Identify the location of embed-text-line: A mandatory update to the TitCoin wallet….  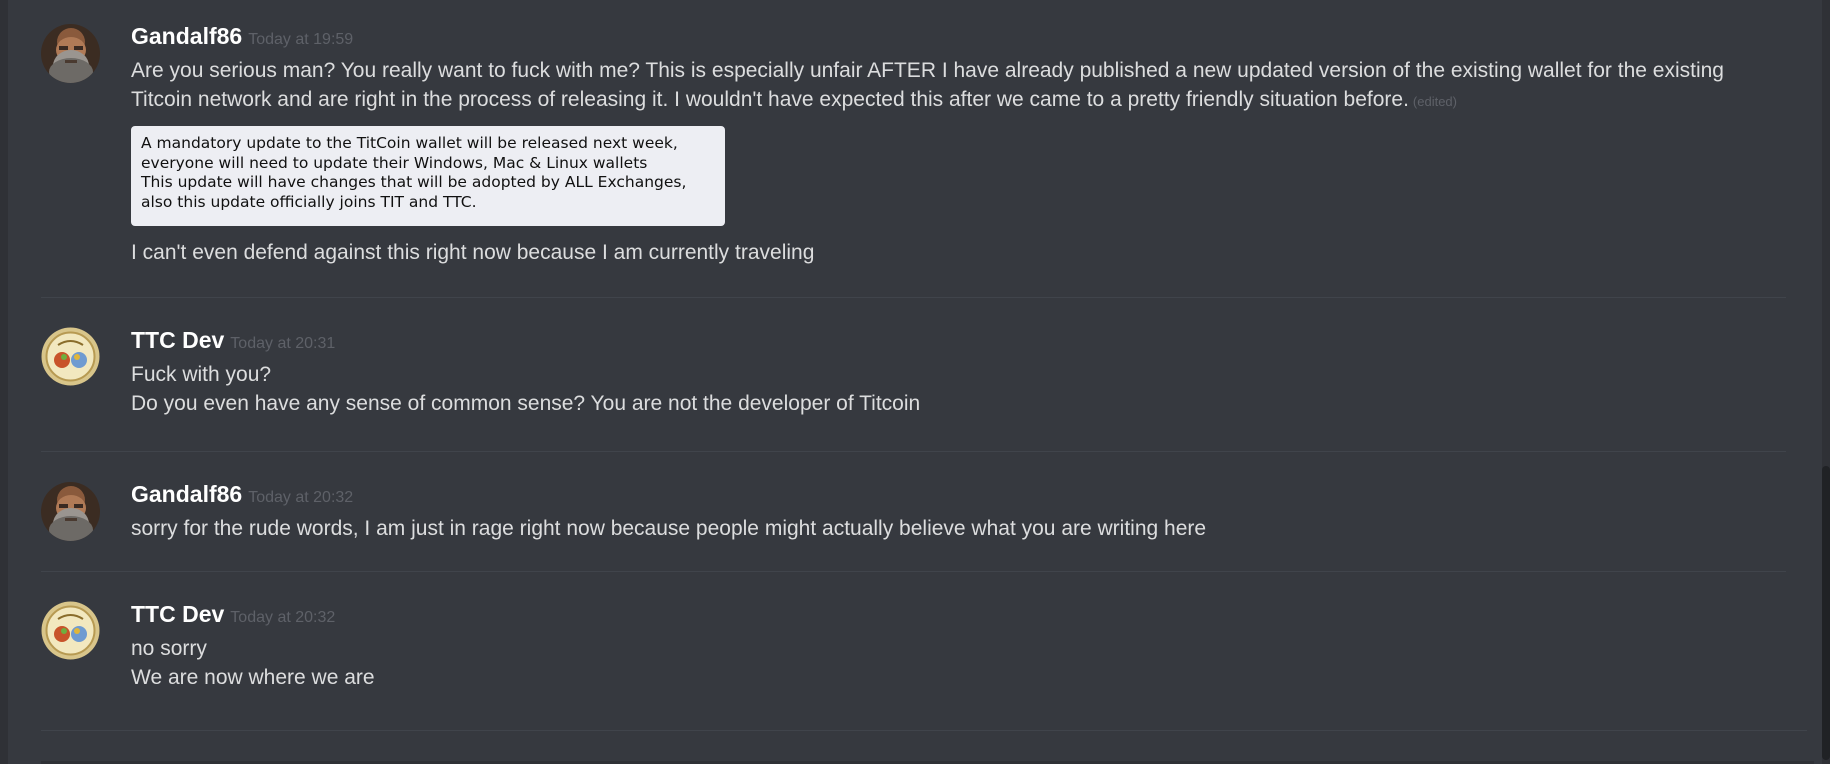
(409, 143).